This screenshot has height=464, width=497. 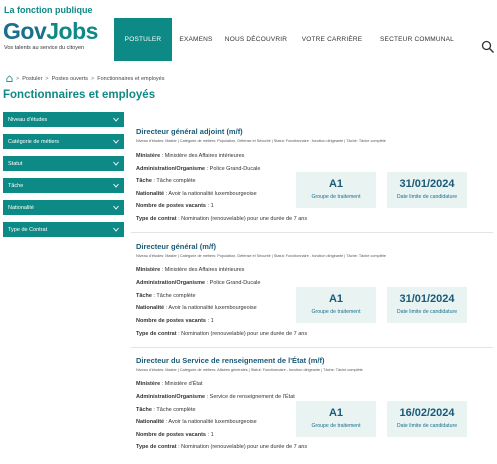 I want to click on filter-label: Catégorie de métiers, so click(x=34, y=141).